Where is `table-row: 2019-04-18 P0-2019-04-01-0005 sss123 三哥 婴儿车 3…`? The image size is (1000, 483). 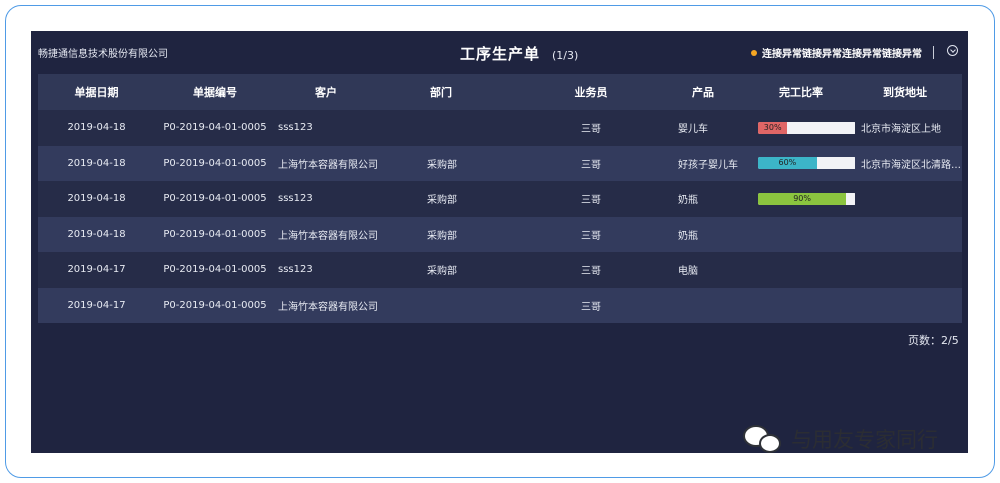 table-row: 2019-04-18 P0-2019-04-01-0005 sss123 三哥 婴儿车 3… is located at coordinates (500, 128).